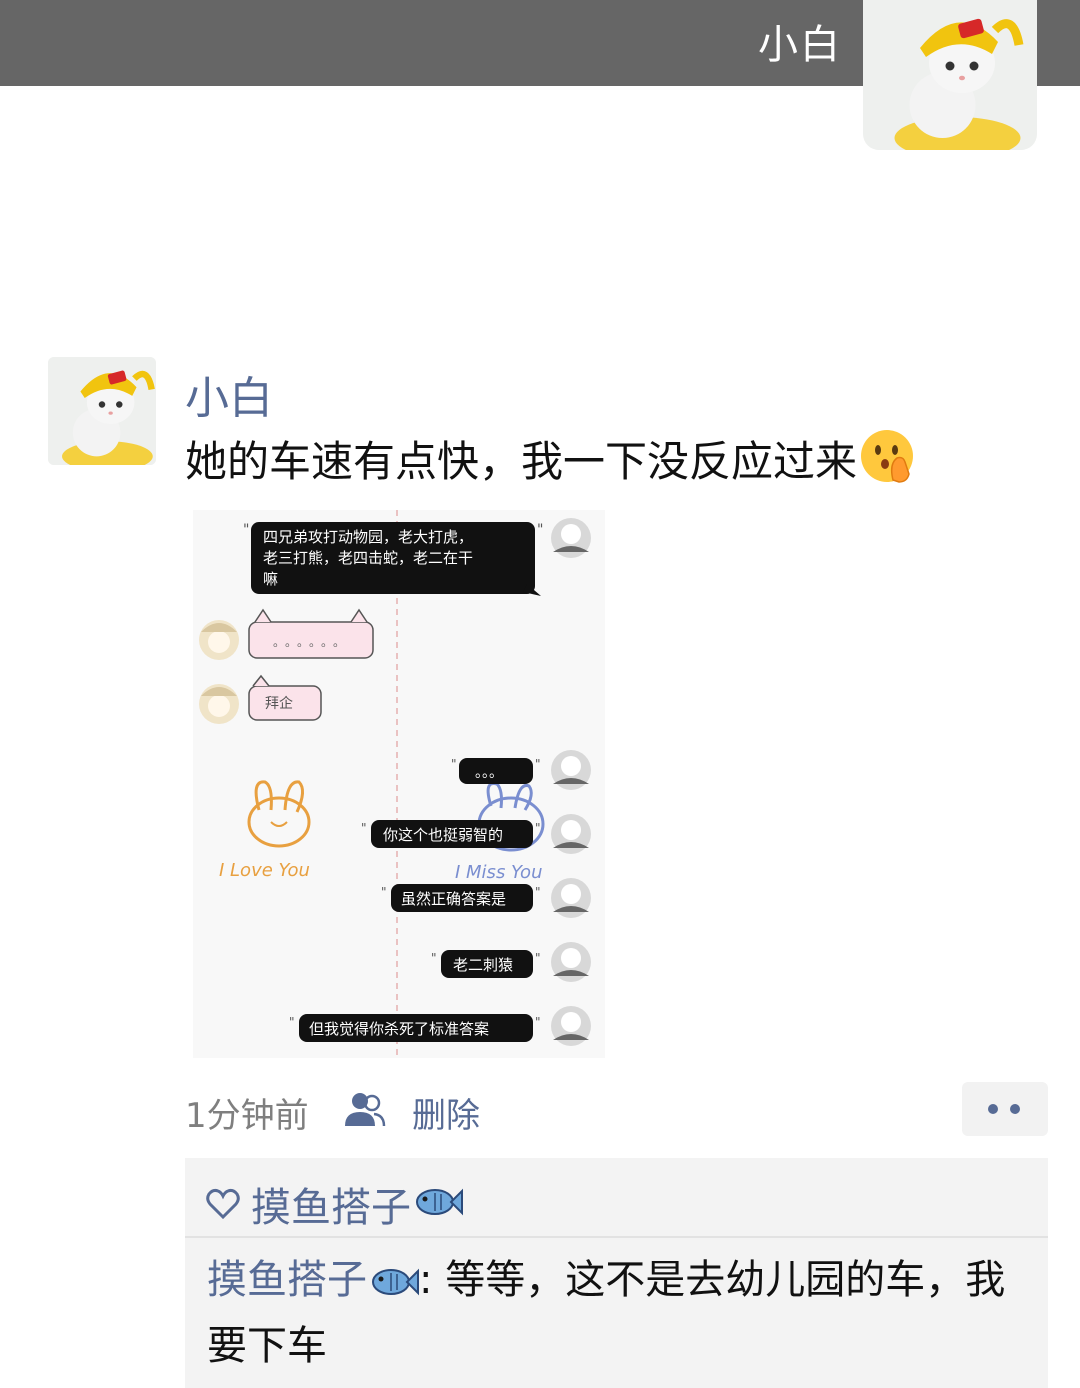 This screenshot has height=1388, width=1080. I want to click on post-text-content: 她的车速有点快，我一下没反应过来, so click(521, 461).